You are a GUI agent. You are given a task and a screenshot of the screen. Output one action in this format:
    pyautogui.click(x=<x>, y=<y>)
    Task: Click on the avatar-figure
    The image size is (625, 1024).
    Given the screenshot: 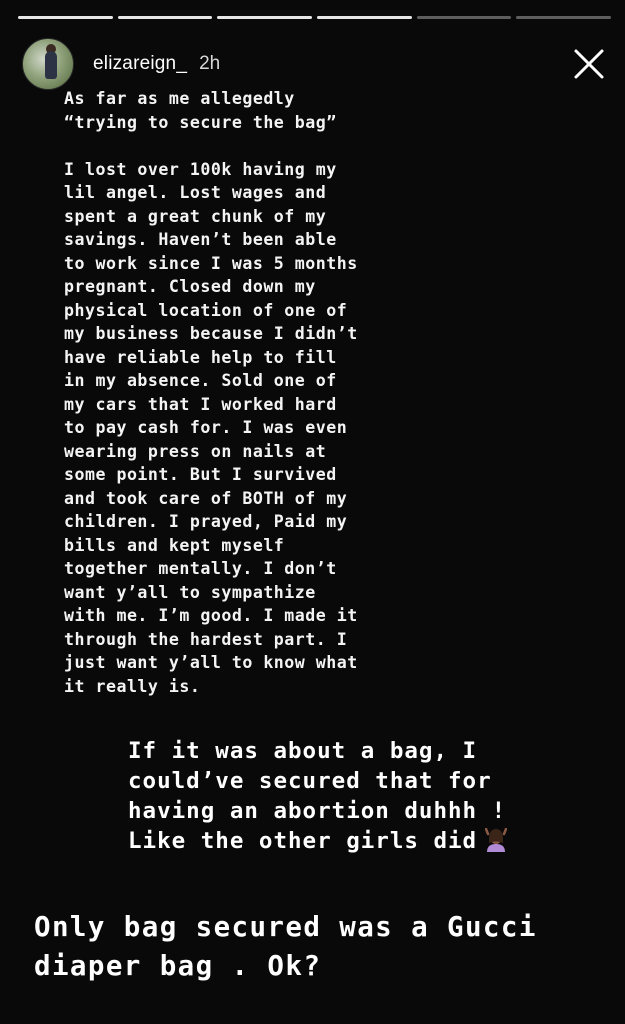 What is the action you would take?
    pyautogui.click(x=51, y=65)
    